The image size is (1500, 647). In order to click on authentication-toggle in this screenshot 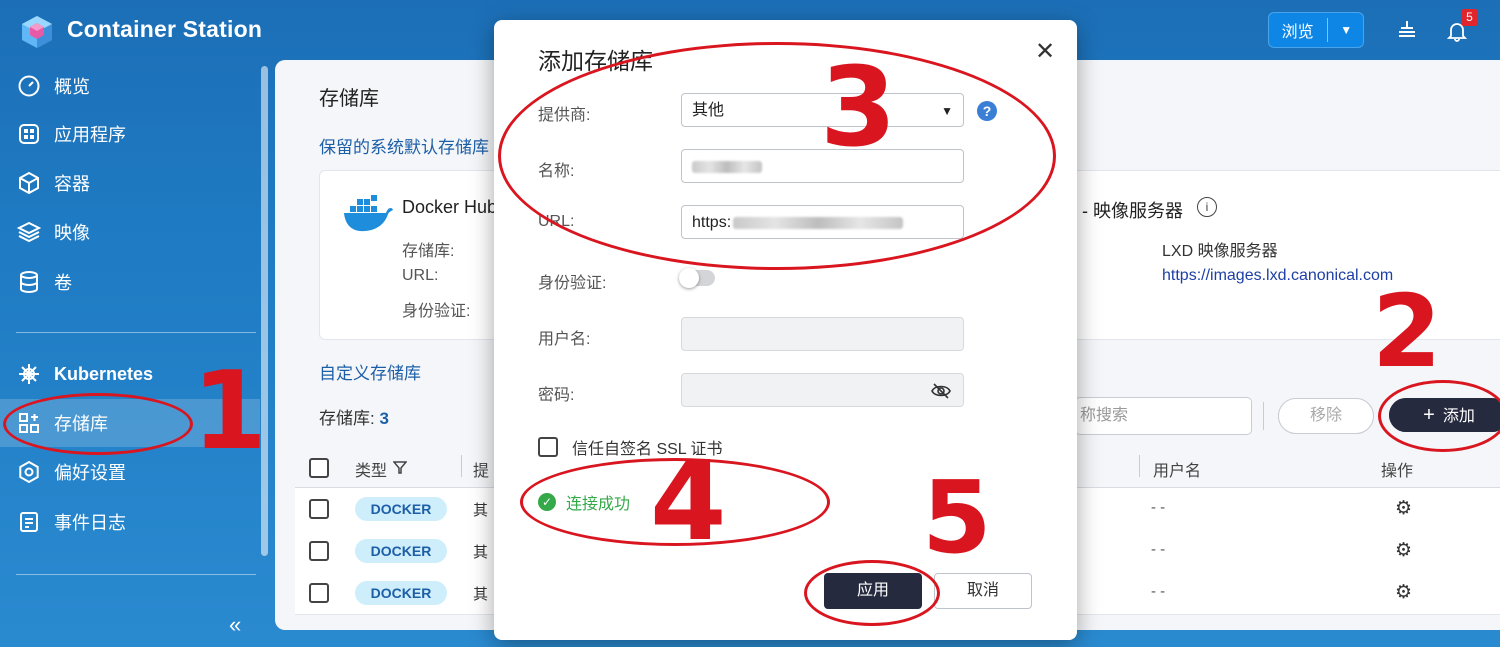, I will do `click(697, 278)`.